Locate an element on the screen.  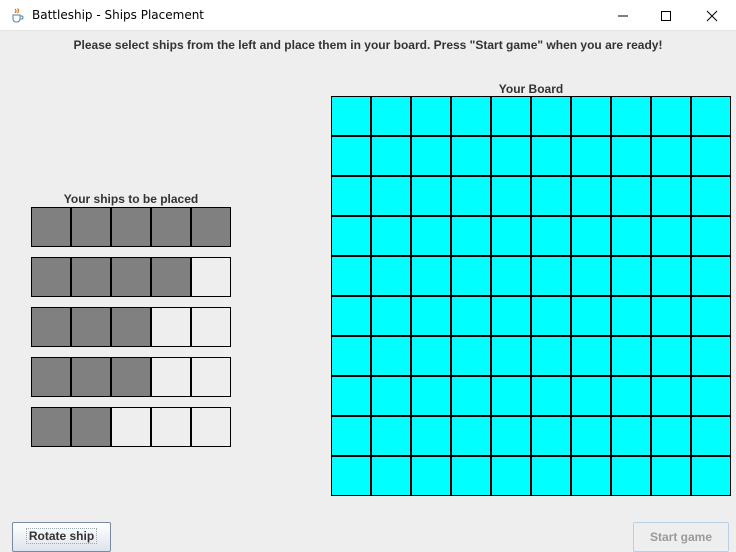
maximize-button is located at coordinates (666, 15).